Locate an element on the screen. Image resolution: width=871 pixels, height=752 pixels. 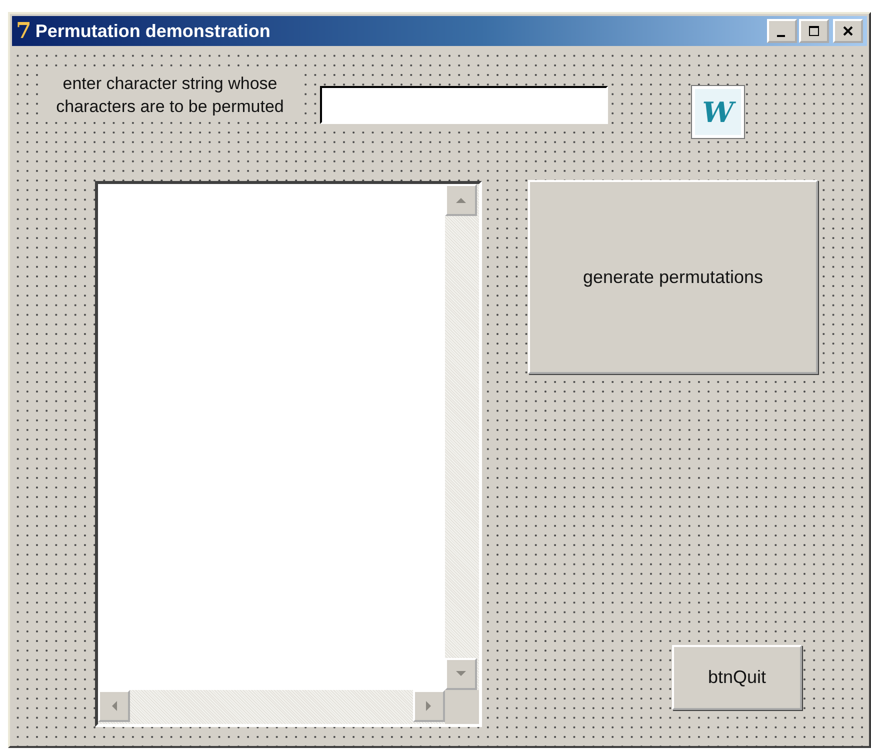
word-button: W is located at coordinates (718, 112).